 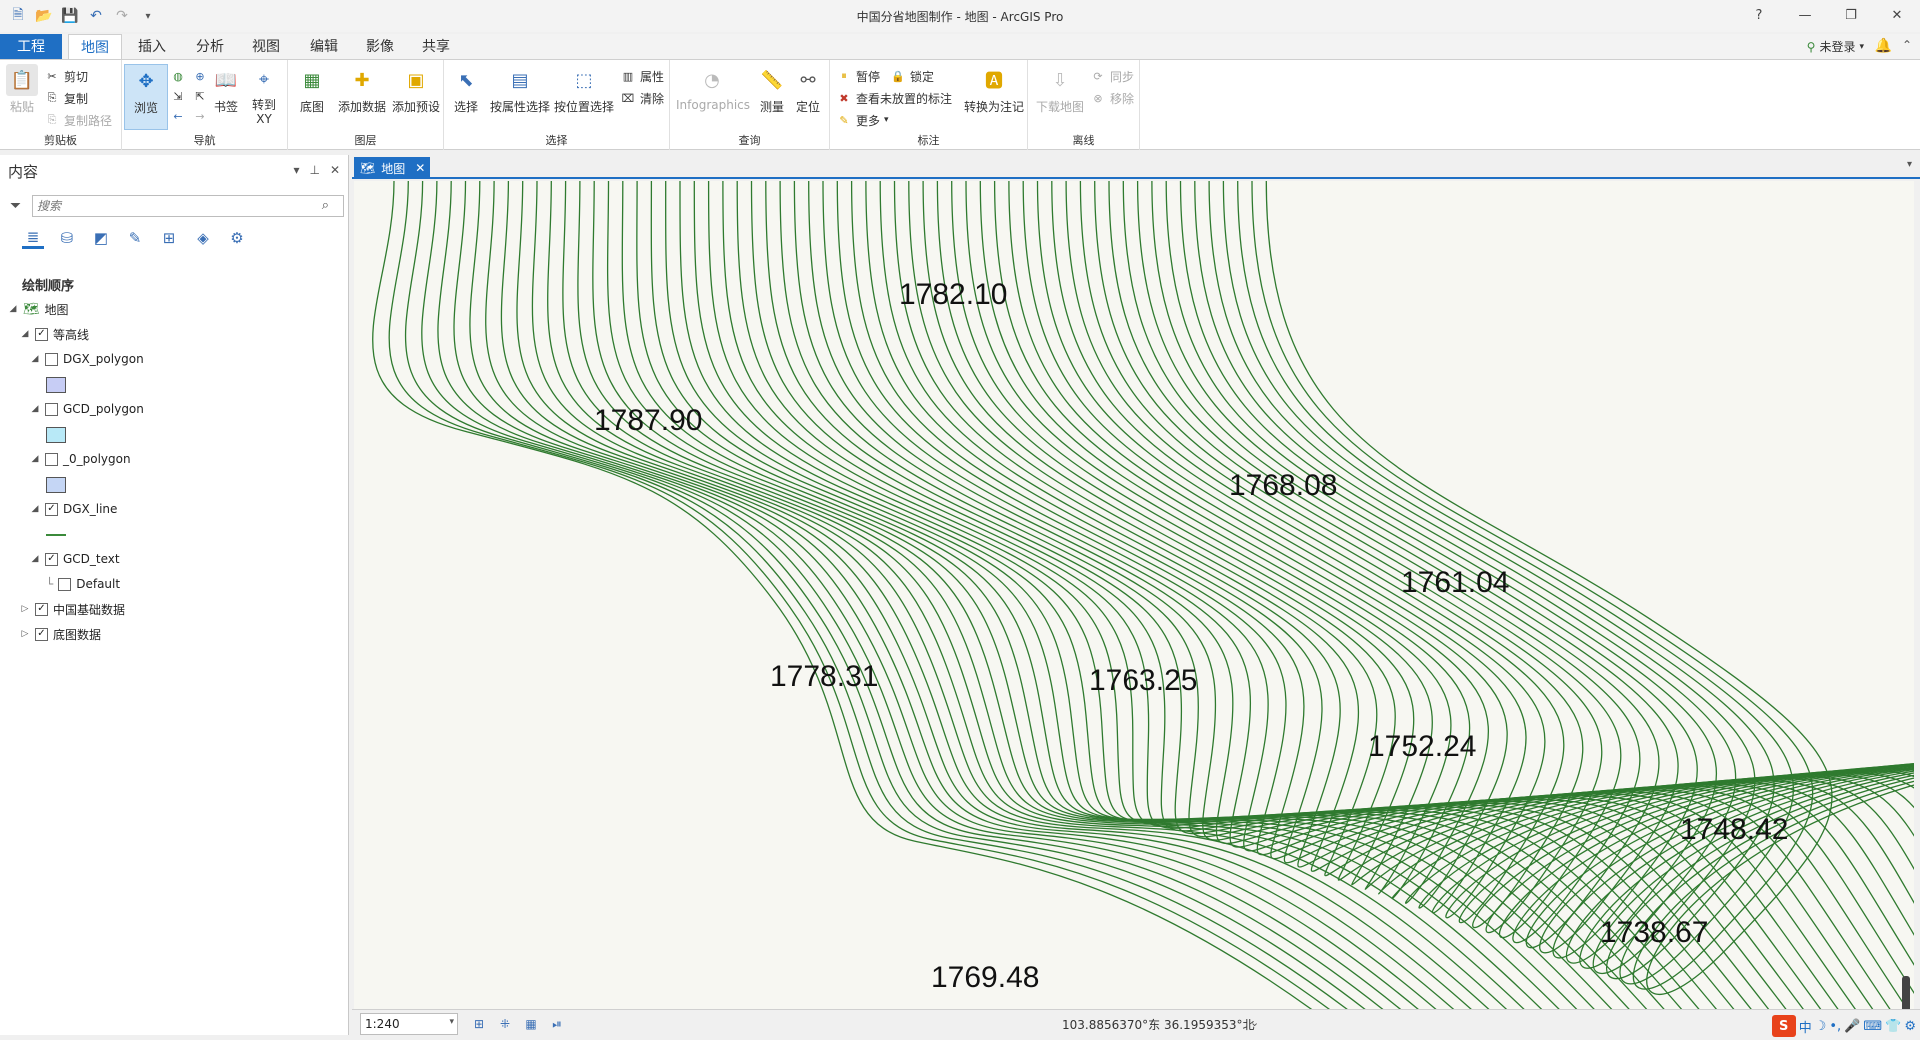 I want to click on sync-button: ⟳ 同步, so click(x=1112, y=76).